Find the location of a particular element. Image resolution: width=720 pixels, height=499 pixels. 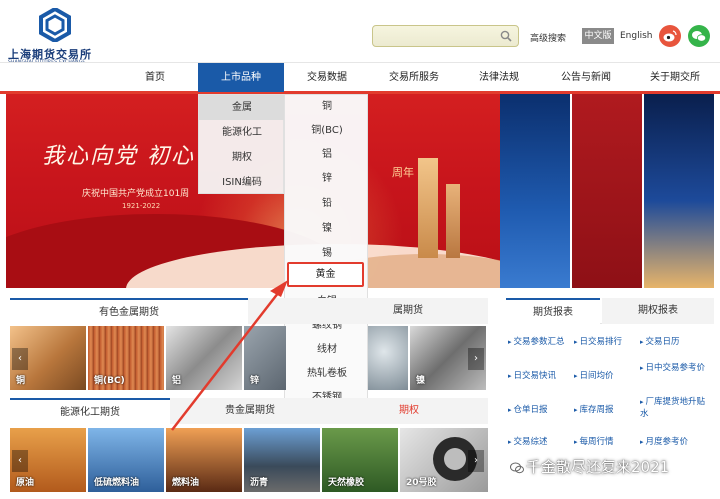

thumb-asphalt: 沥青 is located at coordinates (282, 460).